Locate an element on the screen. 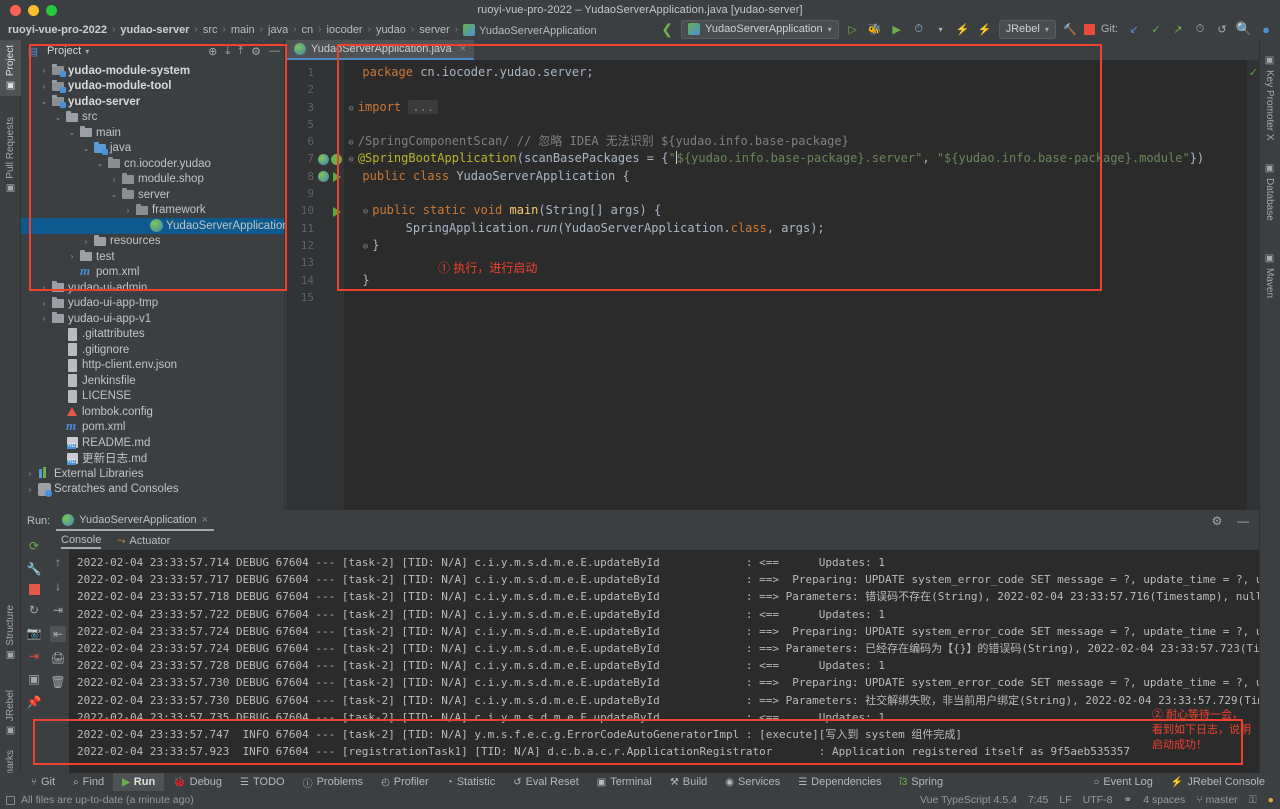 The width and height of the screenshot is (1280, 809). export-button: ⇥ is located at coordinates (34, 656).